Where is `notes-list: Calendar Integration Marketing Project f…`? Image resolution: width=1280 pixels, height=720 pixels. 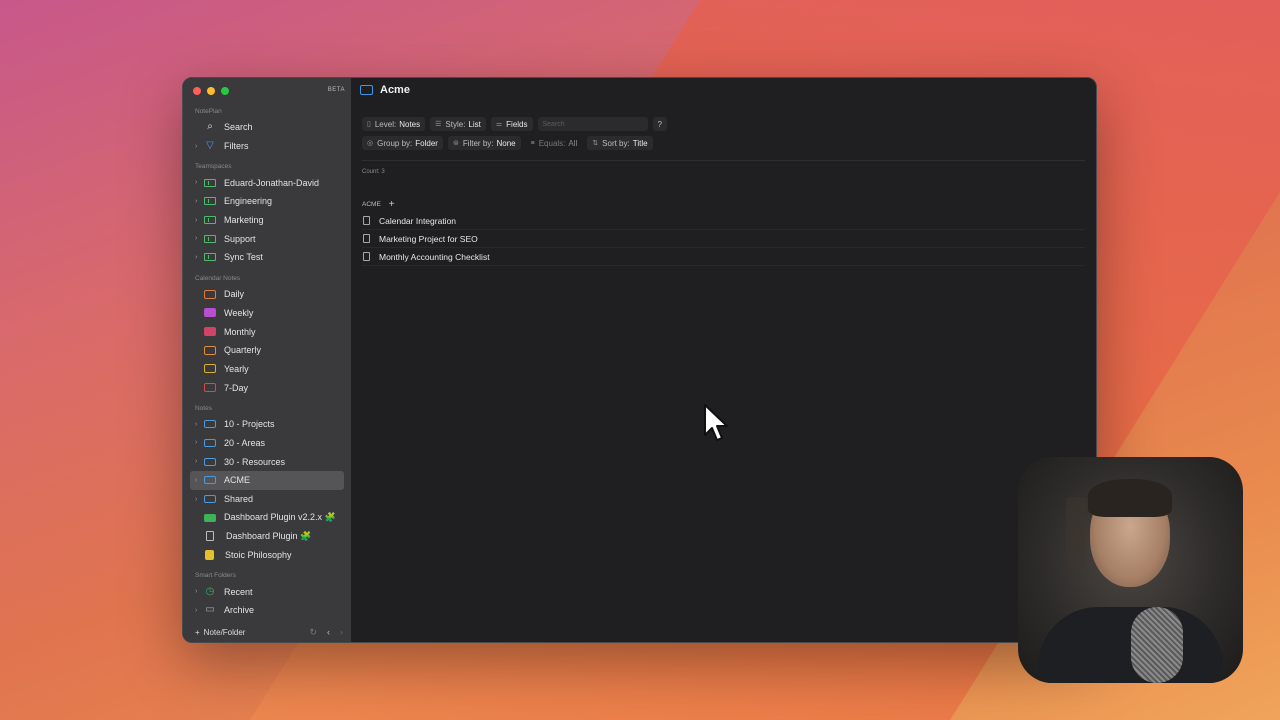
notes-list: Calendar Integration Marketing Project f… is located at coordinates (723, 239).